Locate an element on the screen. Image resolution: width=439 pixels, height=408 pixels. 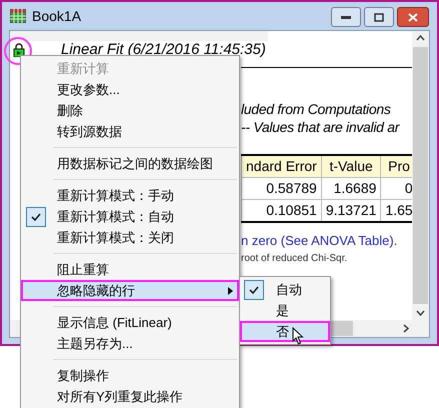
table-cell: 0.10851 is located at coordinates (282, 211).